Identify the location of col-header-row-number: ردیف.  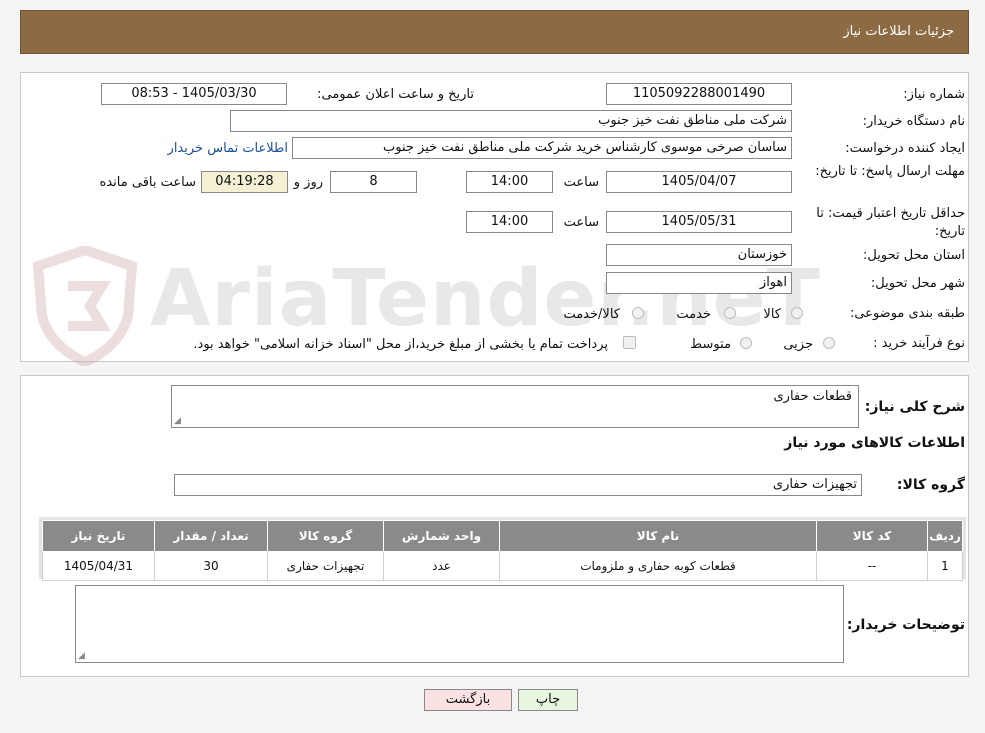
(945, 536).